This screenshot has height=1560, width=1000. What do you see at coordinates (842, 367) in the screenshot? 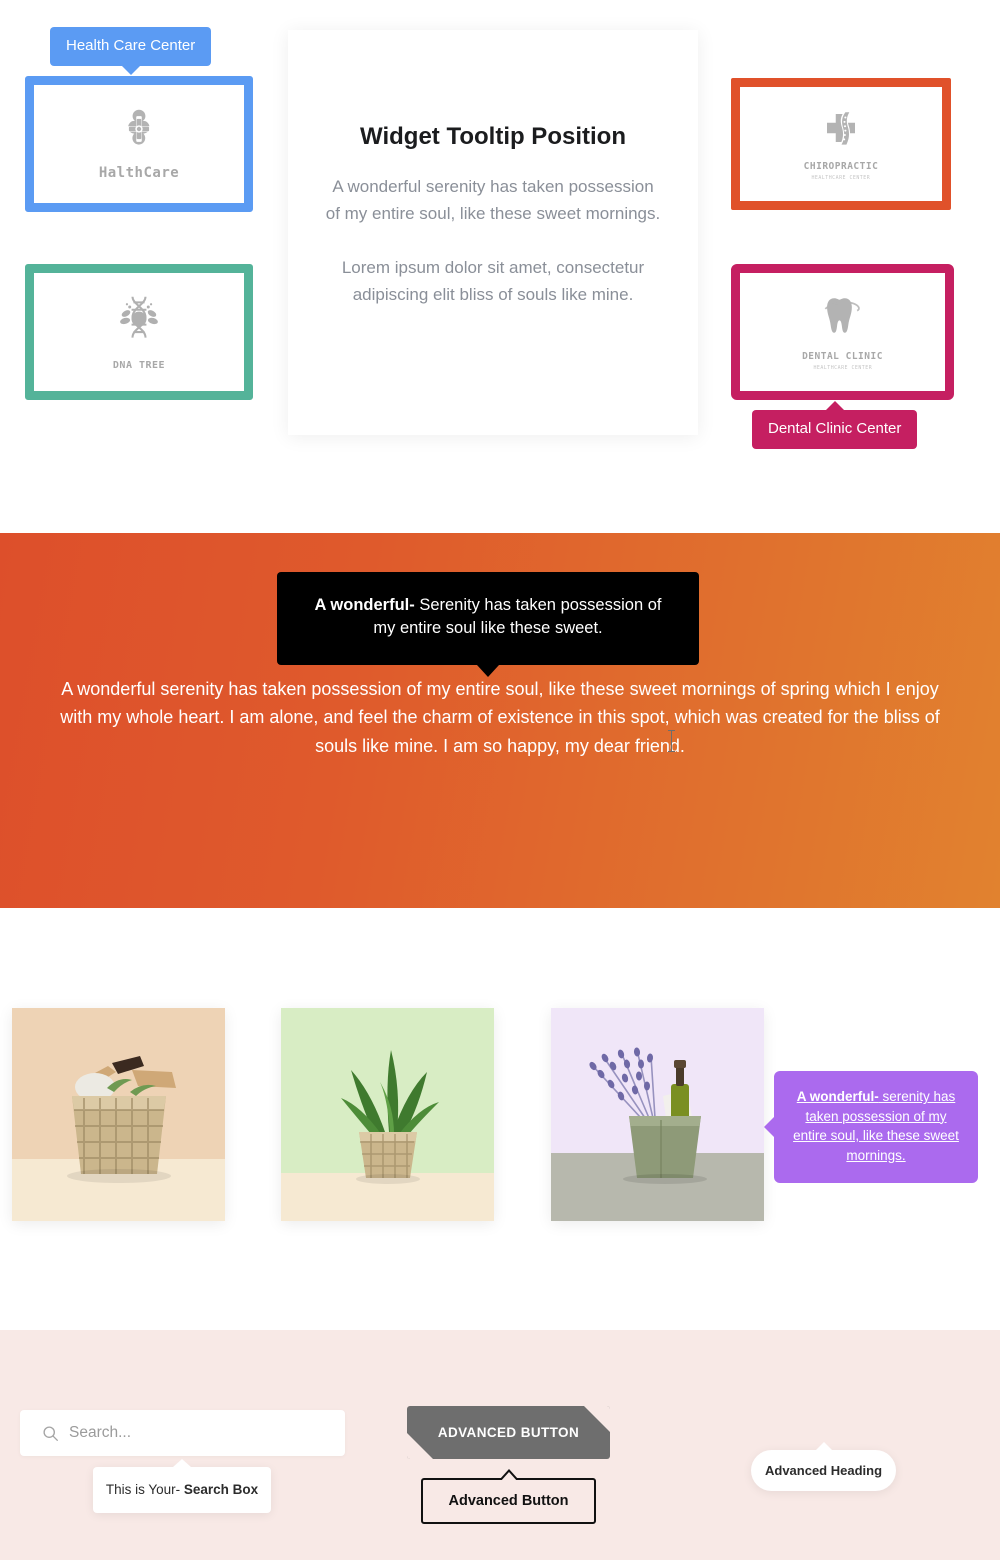
I see `logo-sub-dental-clinic: HEALTHCARE CENTER` at bounding box center [842, 367].